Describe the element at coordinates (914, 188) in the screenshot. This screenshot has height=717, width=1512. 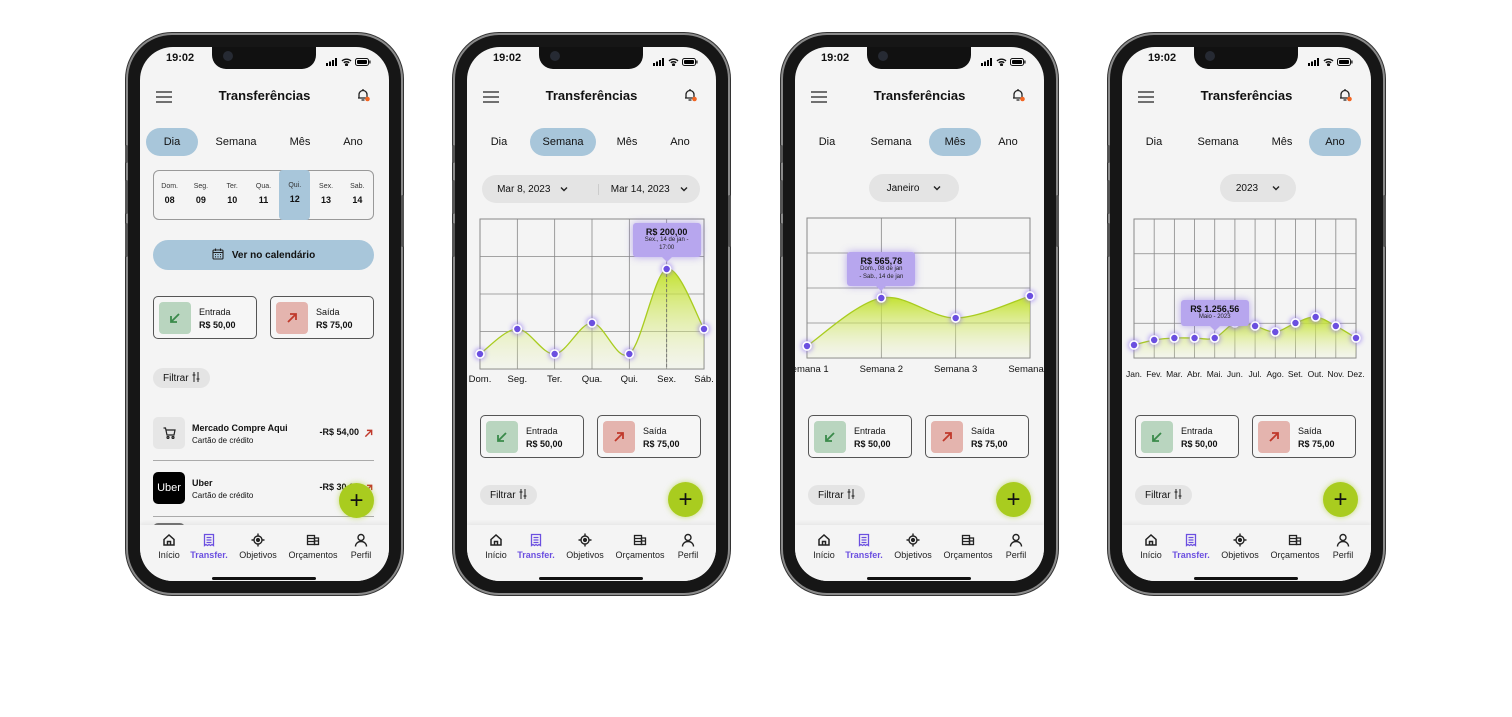
I see `month-select: Janeiro` at that location.